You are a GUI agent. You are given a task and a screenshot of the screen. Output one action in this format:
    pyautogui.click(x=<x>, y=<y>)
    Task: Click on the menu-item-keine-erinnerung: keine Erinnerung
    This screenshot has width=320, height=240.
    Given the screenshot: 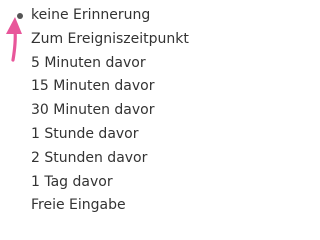 What is the action you would take?
    pyautogui.click(x=110, y=16)
    